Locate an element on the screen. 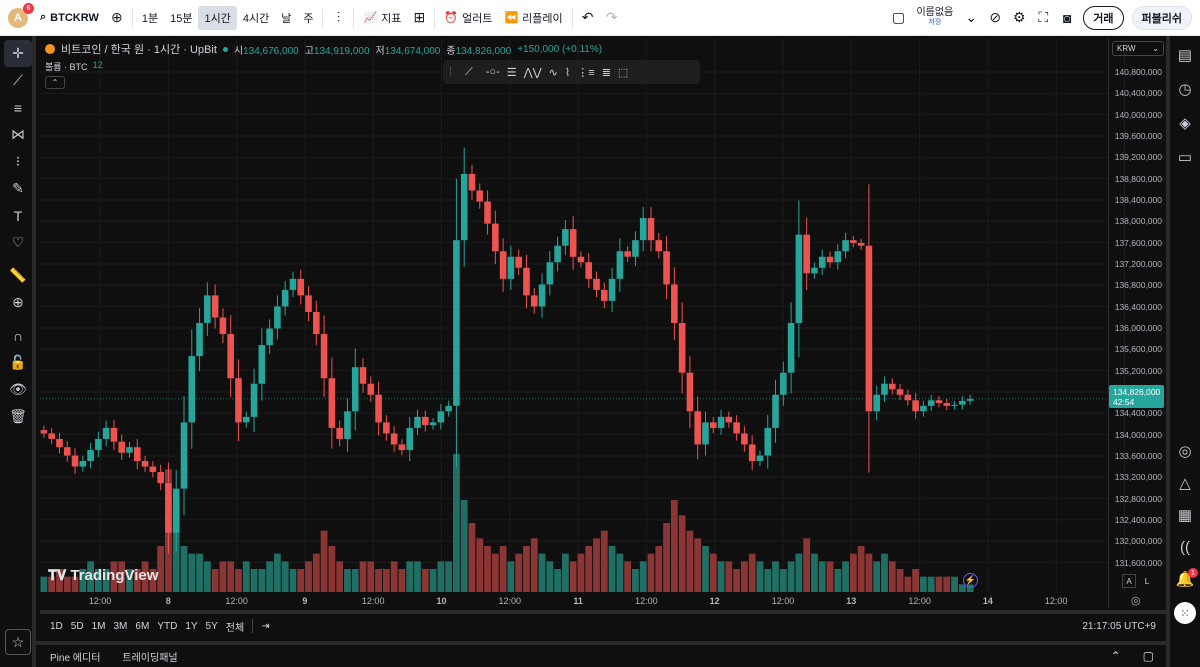 This screenshot has height=667, width=1200. interval-0: 1분 is located at coordinates (150, 18).